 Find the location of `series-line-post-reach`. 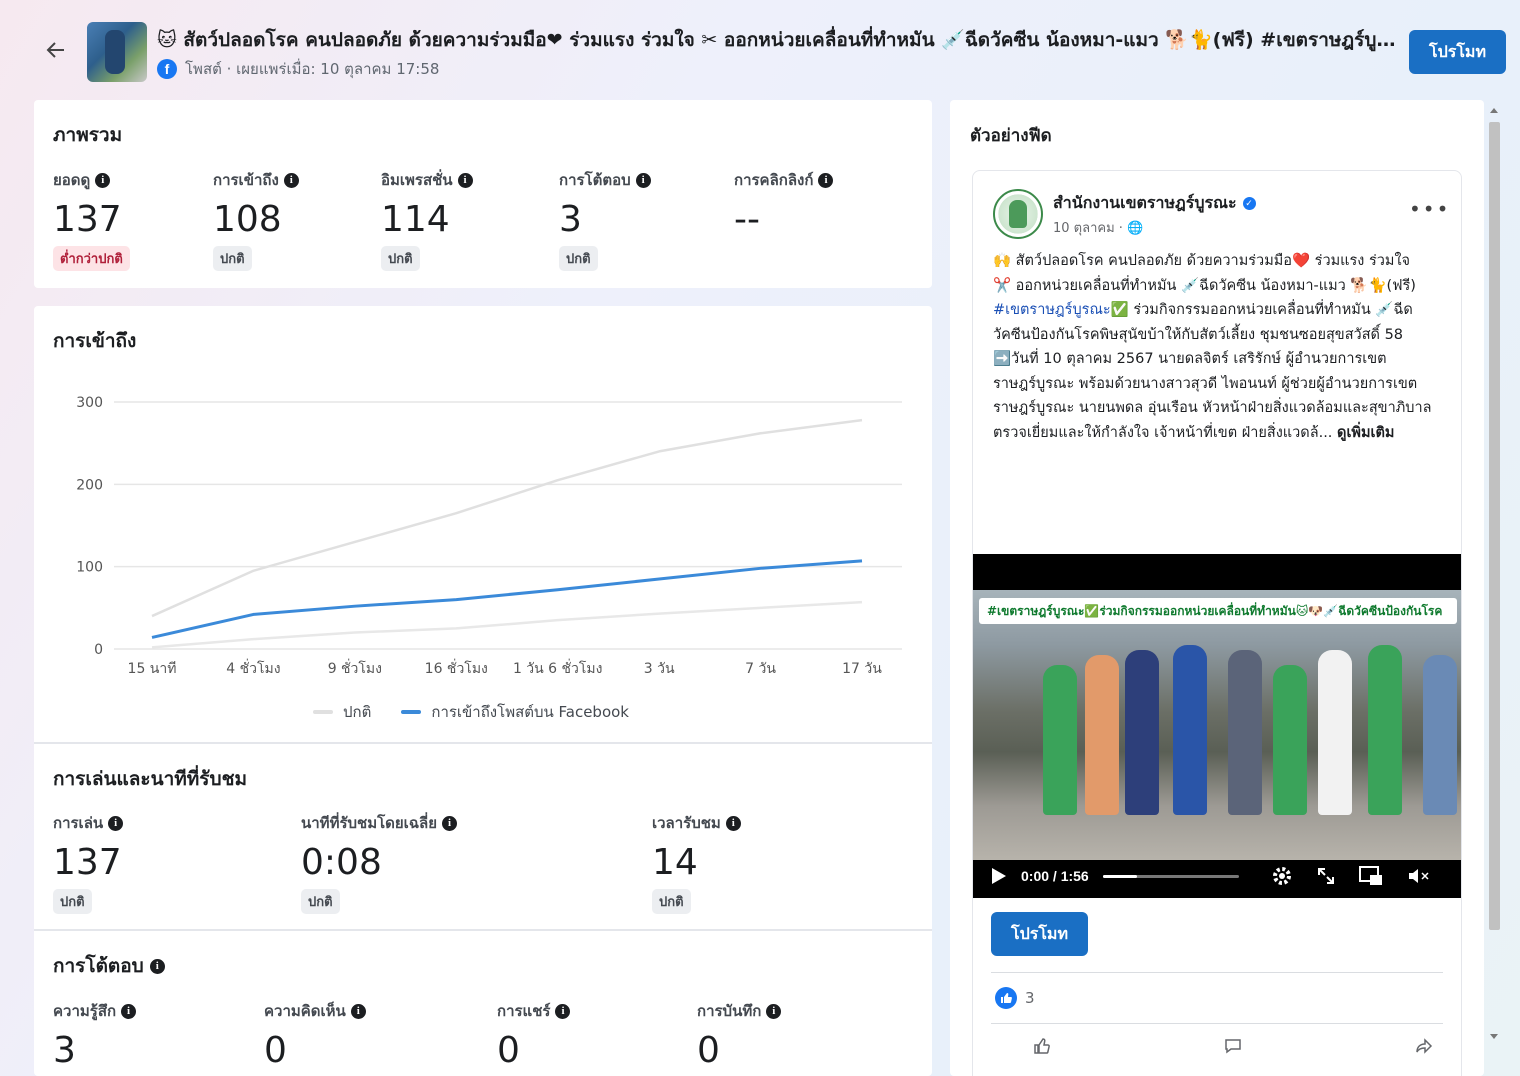

series-line-post-reach is located at coordinates (507, 599).